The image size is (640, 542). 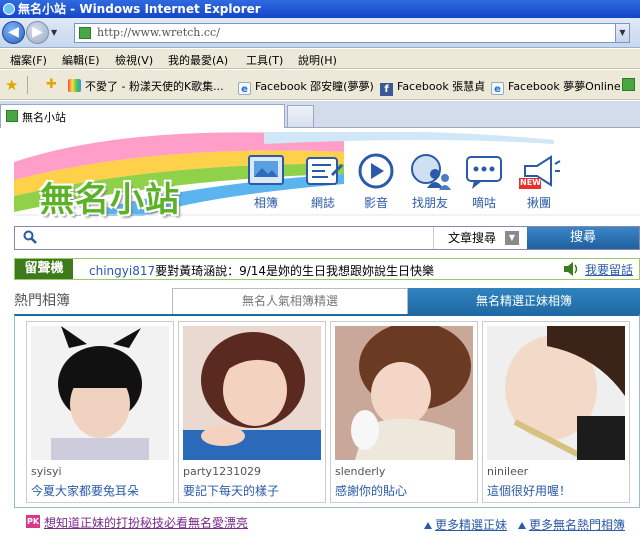 I want to click on nav-find-friends: 找朋友, so click(x=430, y=181).